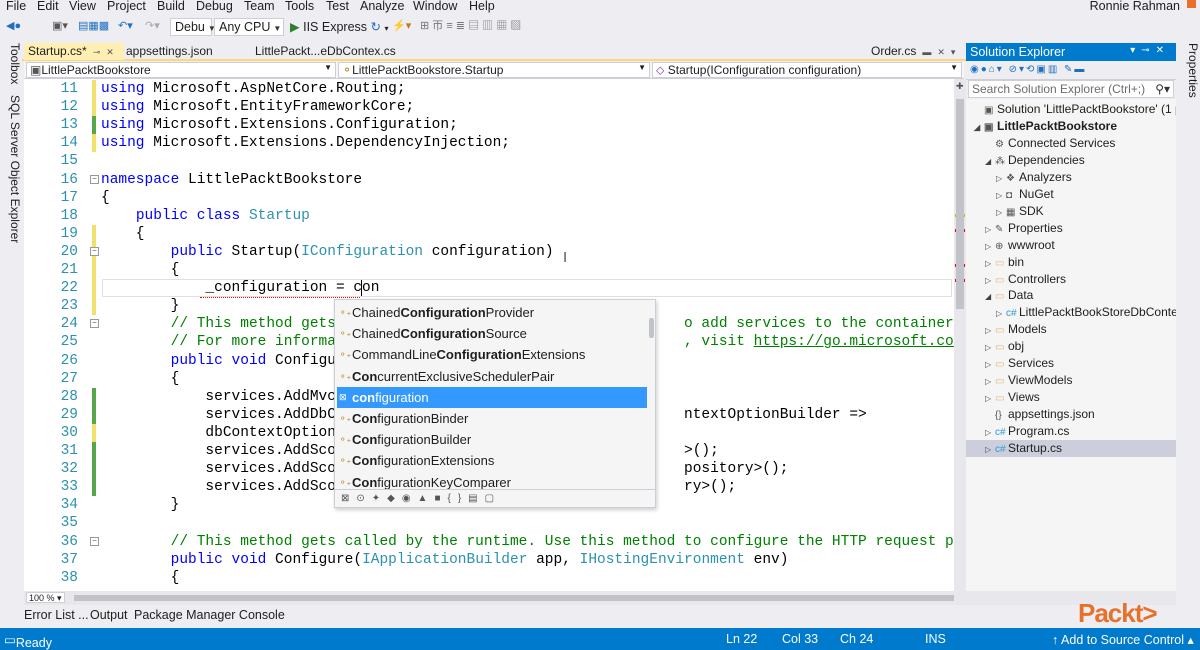 This screenshot has height=650, width=1200. I want to click on member-nav-select: ⬦ Startup(IConfiguration configuration) ▼, so click(807, 70).